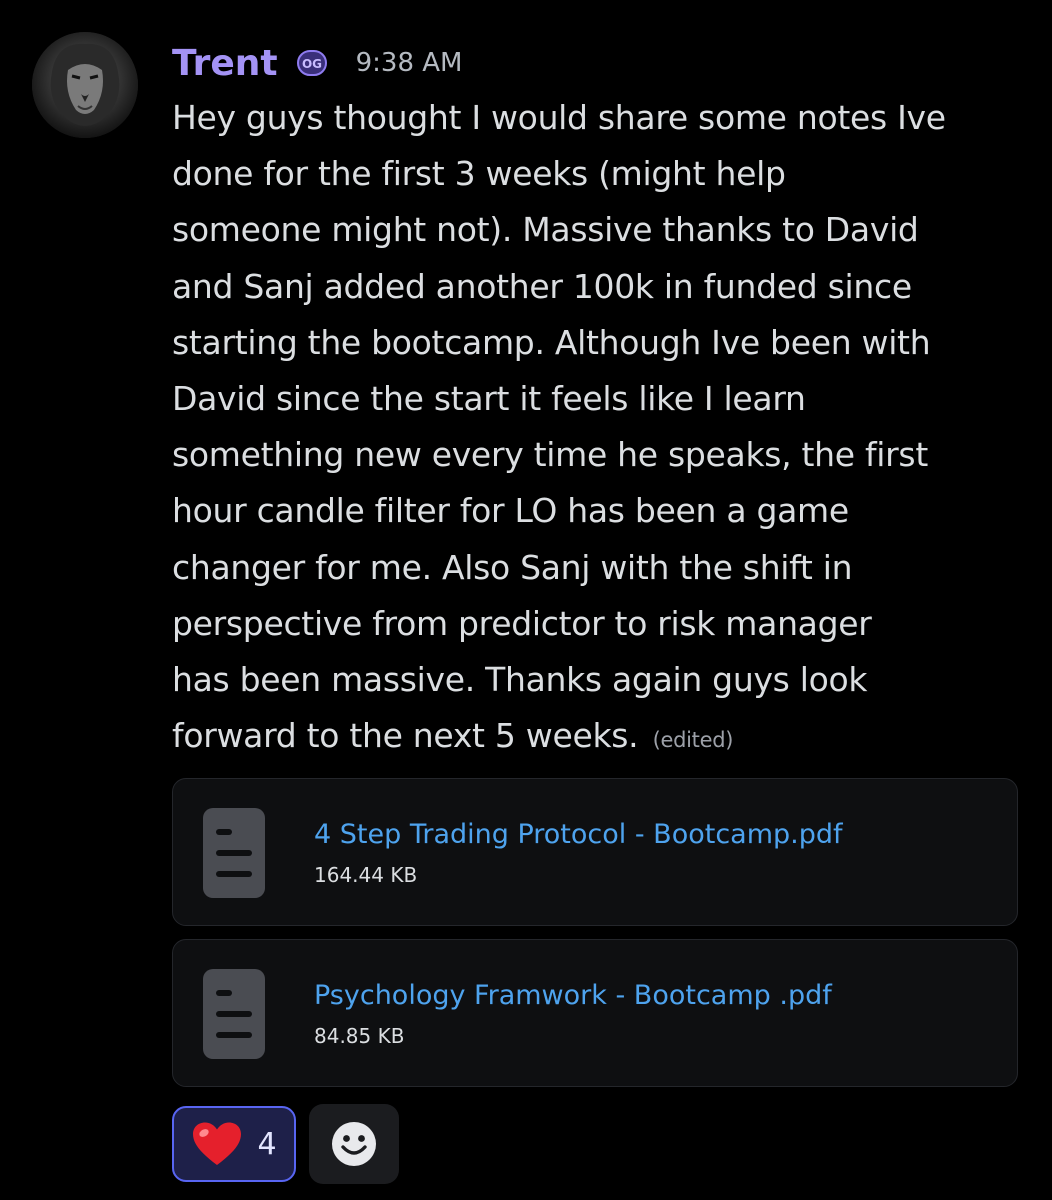 This screenshot has width=1052, height=1200. What do you see at coordinates (520, 680) in the screenshot?
I see `message-line: has been massive. Thanks again guys look` at bounding box center [520, 680].